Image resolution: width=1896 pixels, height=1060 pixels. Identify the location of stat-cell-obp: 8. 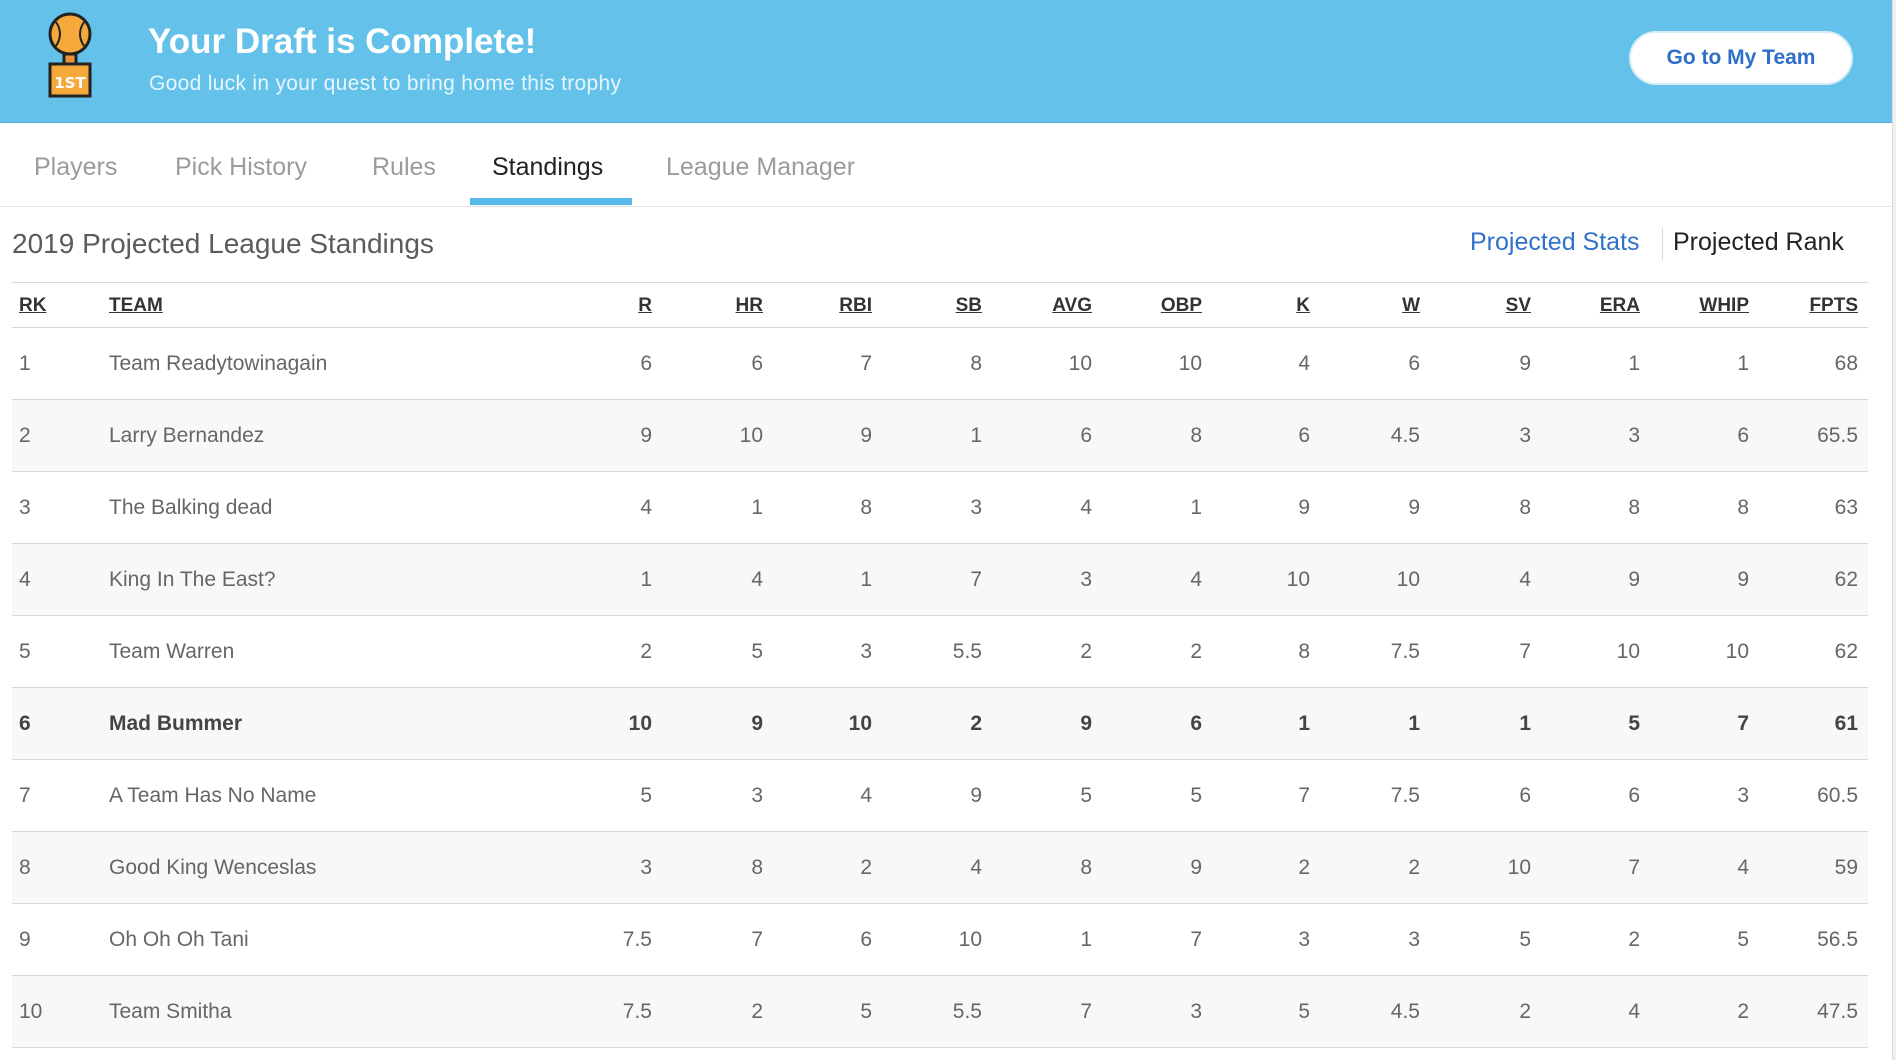
(1196, 435).